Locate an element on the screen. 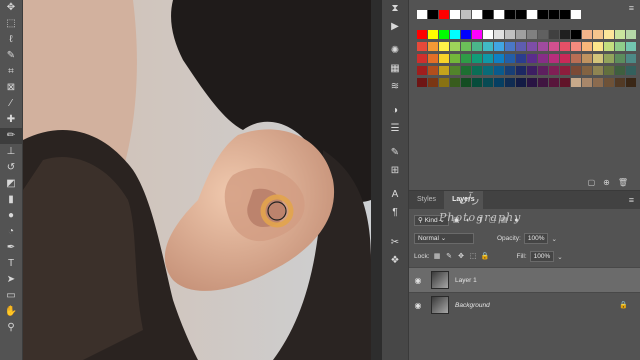 The height and width of the screenshot is (360, 640). clone-source-icon: ⊞ is located at coordinates (395, 171).